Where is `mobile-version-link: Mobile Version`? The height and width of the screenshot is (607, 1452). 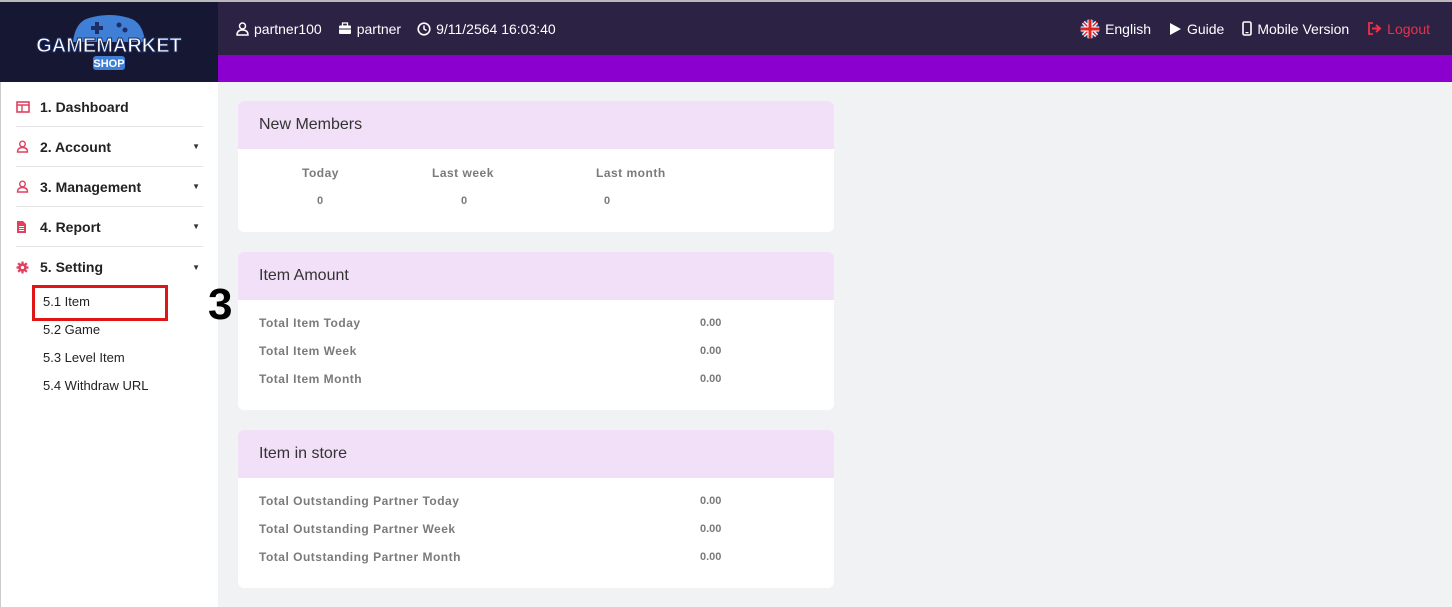
mobile-version-link: Mobile Version is located at coordinates (1295, 29).